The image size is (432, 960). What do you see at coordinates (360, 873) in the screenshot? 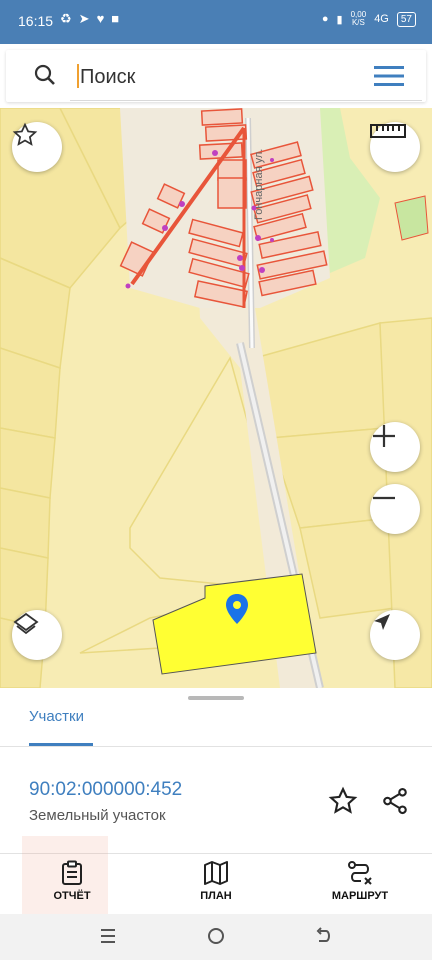
I see `route-icon` at bounding box center [360, 873].